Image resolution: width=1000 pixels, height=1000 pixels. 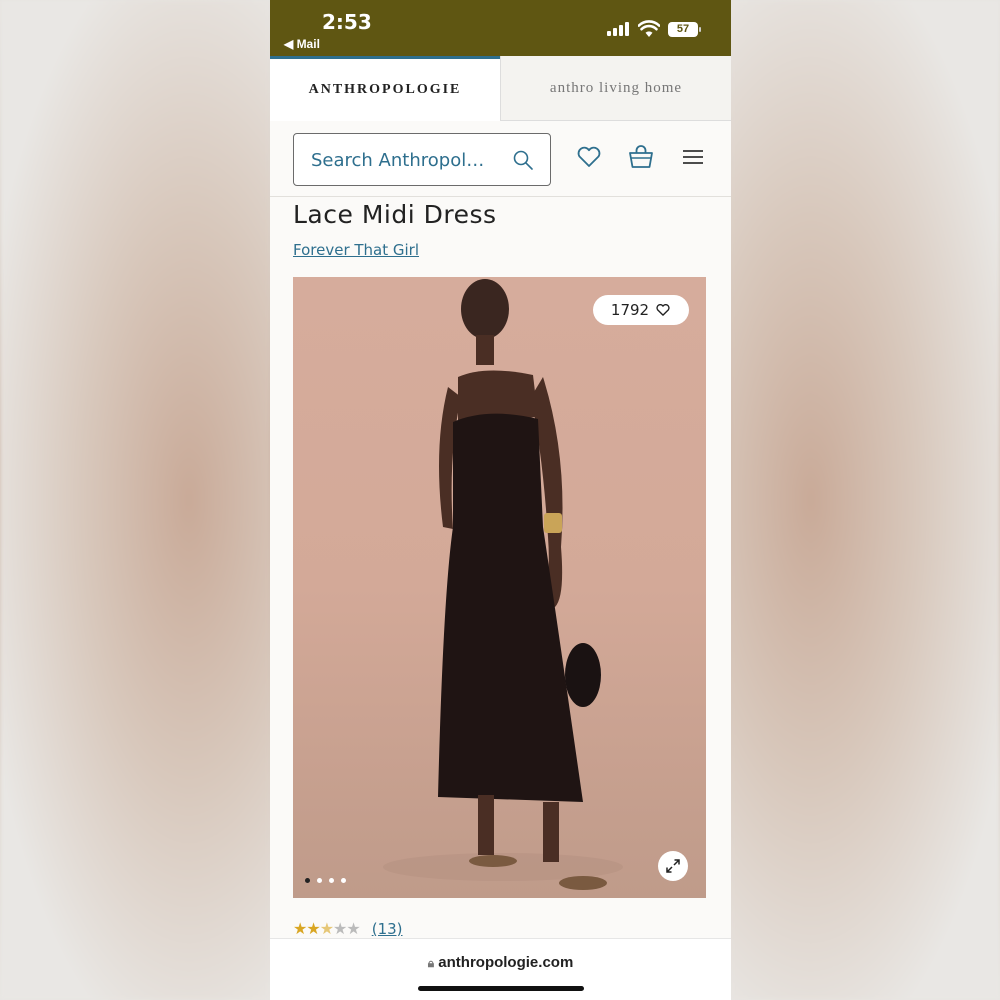 I want to click on star-rating: ★★★★★, so click(x=327, y=929).